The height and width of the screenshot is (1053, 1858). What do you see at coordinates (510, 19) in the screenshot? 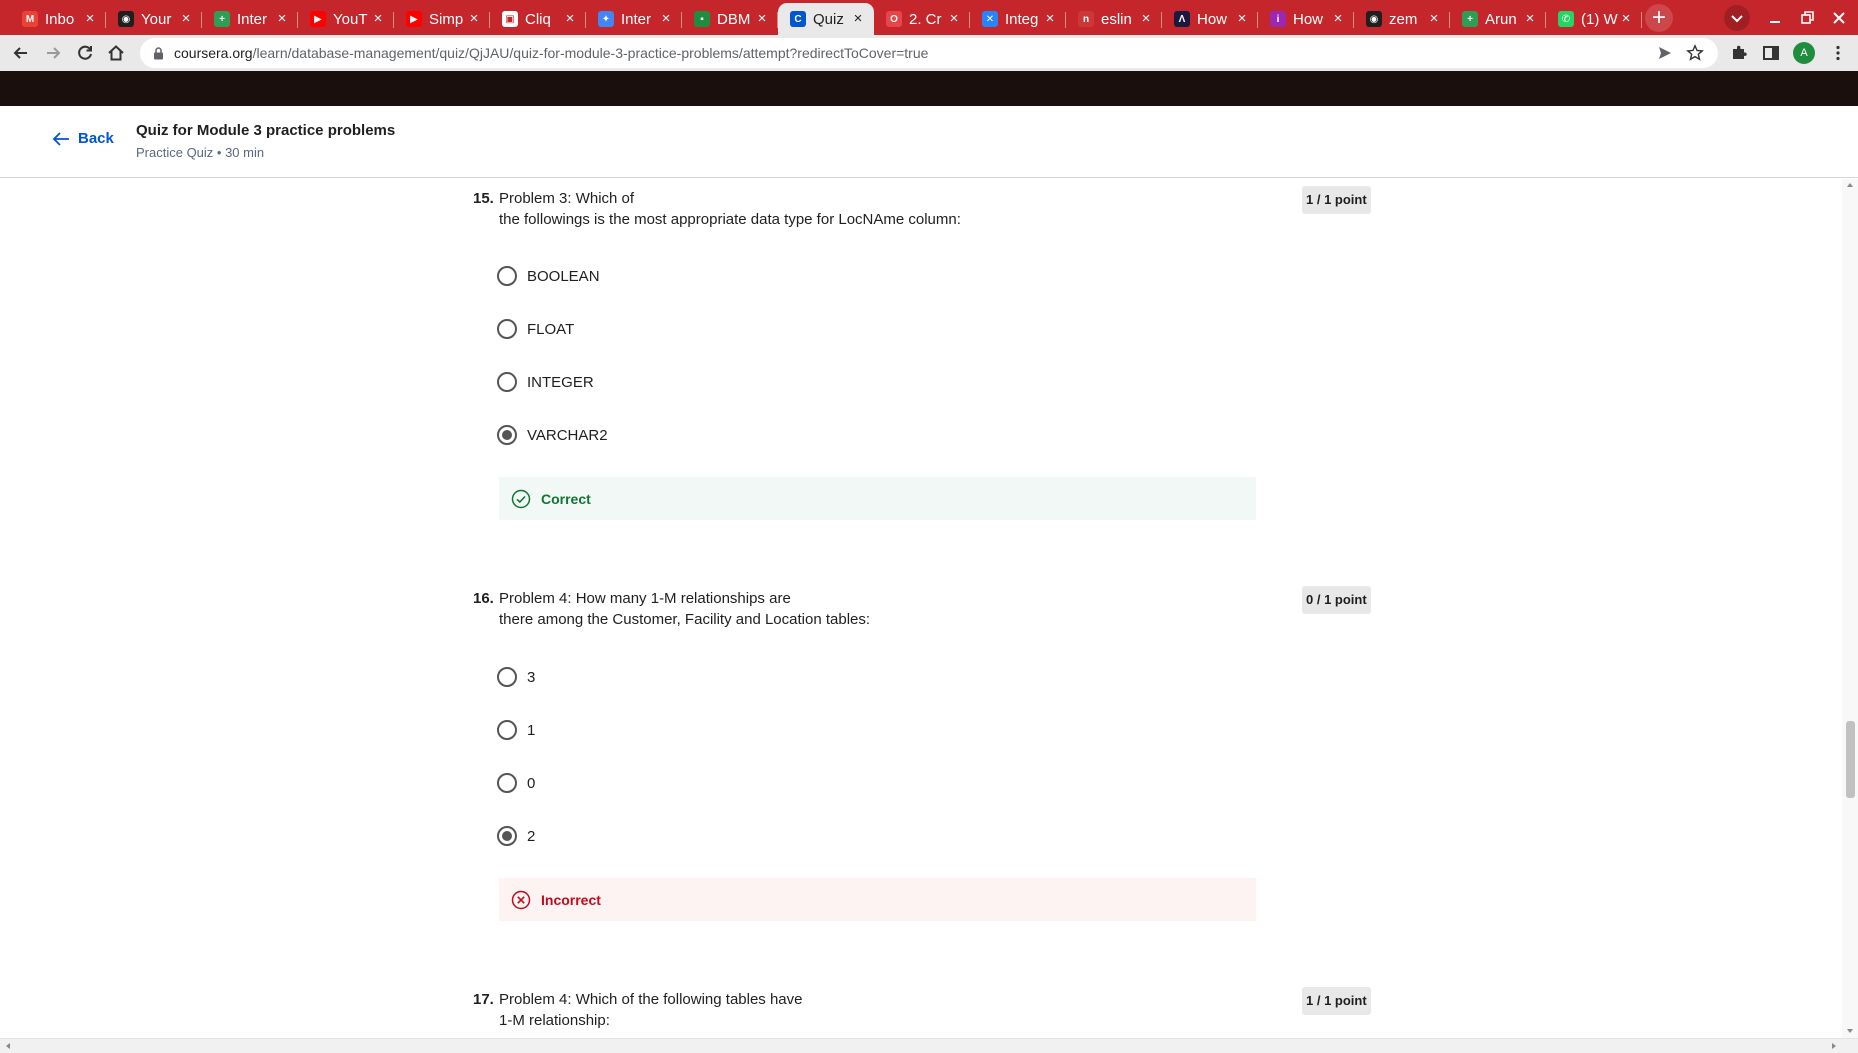
I see `chat-icon: ▣` at bounding box center [510, 19].